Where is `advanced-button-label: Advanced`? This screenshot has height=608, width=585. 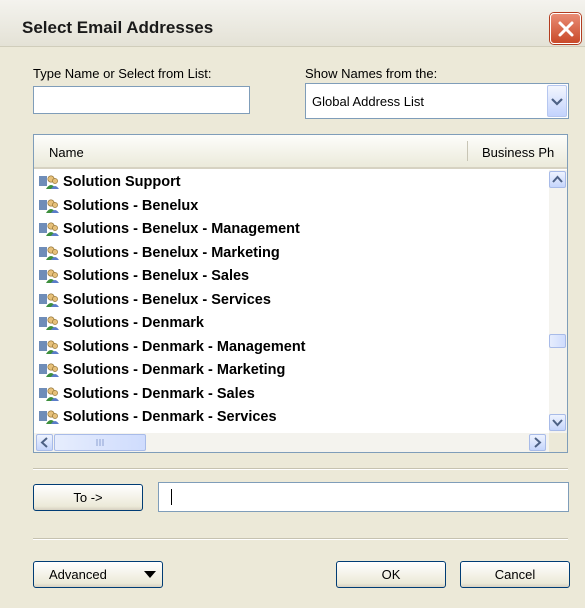 advanced-button-label: Advanced is located at coordinates (78, 574).